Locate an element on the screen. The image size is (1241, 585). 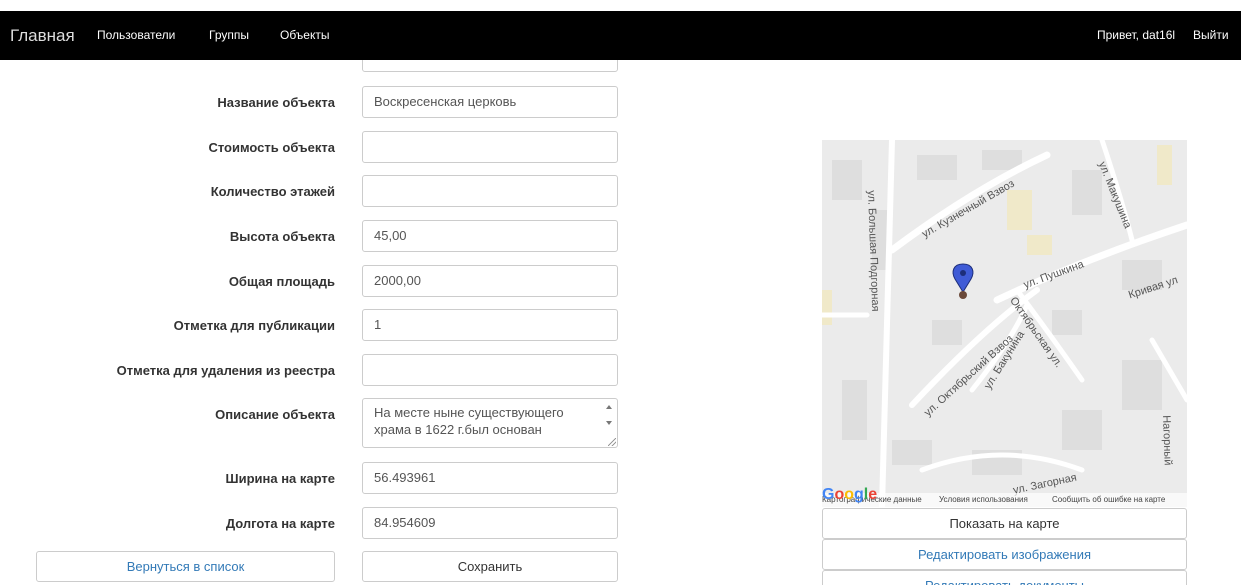
floors-input is located at coordinates (490, 191).